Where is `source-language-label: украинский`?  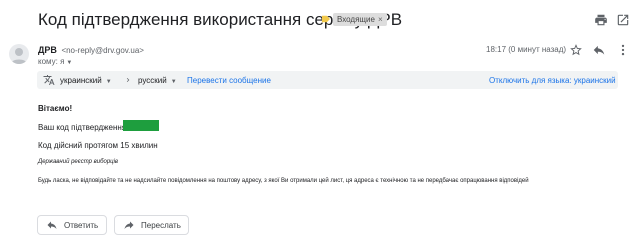
source-language-label: украинский is located at coordinates (81, 80).